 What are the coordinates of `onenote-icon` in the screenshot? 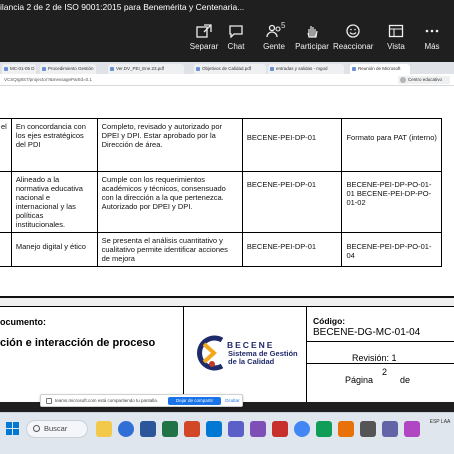 It's located at (258, 429).